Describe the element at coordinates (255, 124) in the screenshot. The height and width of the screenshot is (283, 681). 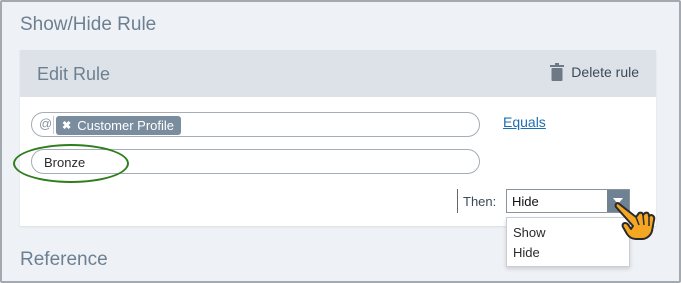
I see `field-selector-input: @ ✖ Customer Profile` at that location.